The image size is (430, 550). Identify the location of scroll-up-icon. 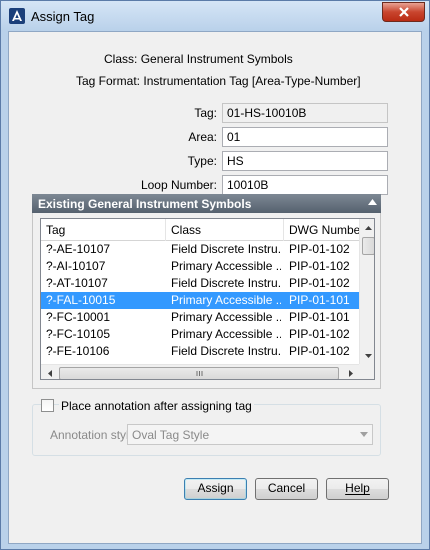
(368, 227).